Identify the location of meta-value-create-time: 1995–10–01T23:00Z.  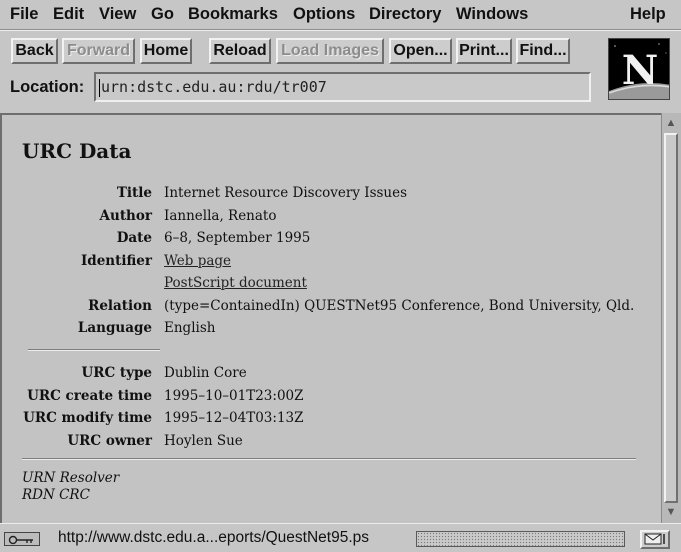
(234, 396).